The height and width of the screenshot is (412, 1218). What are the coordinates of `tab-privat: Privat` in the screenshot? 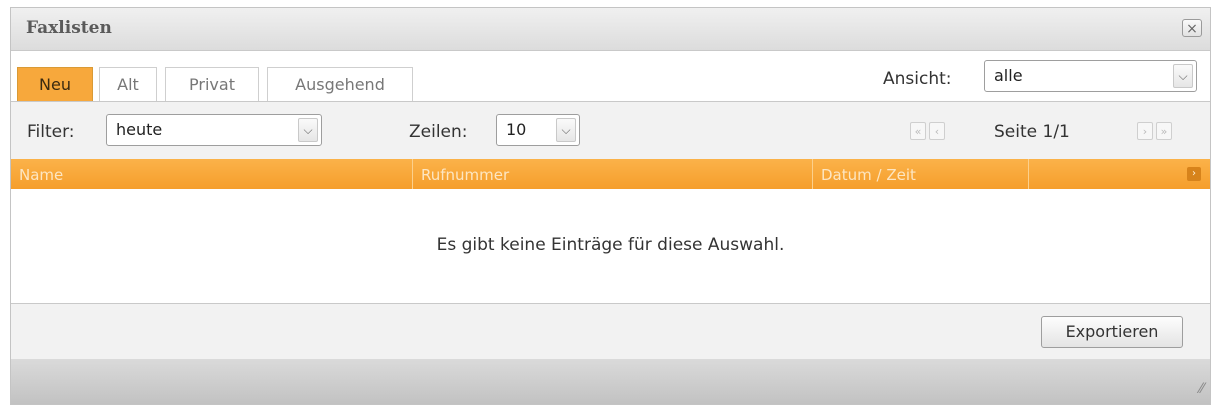 It's located at (212, 84).